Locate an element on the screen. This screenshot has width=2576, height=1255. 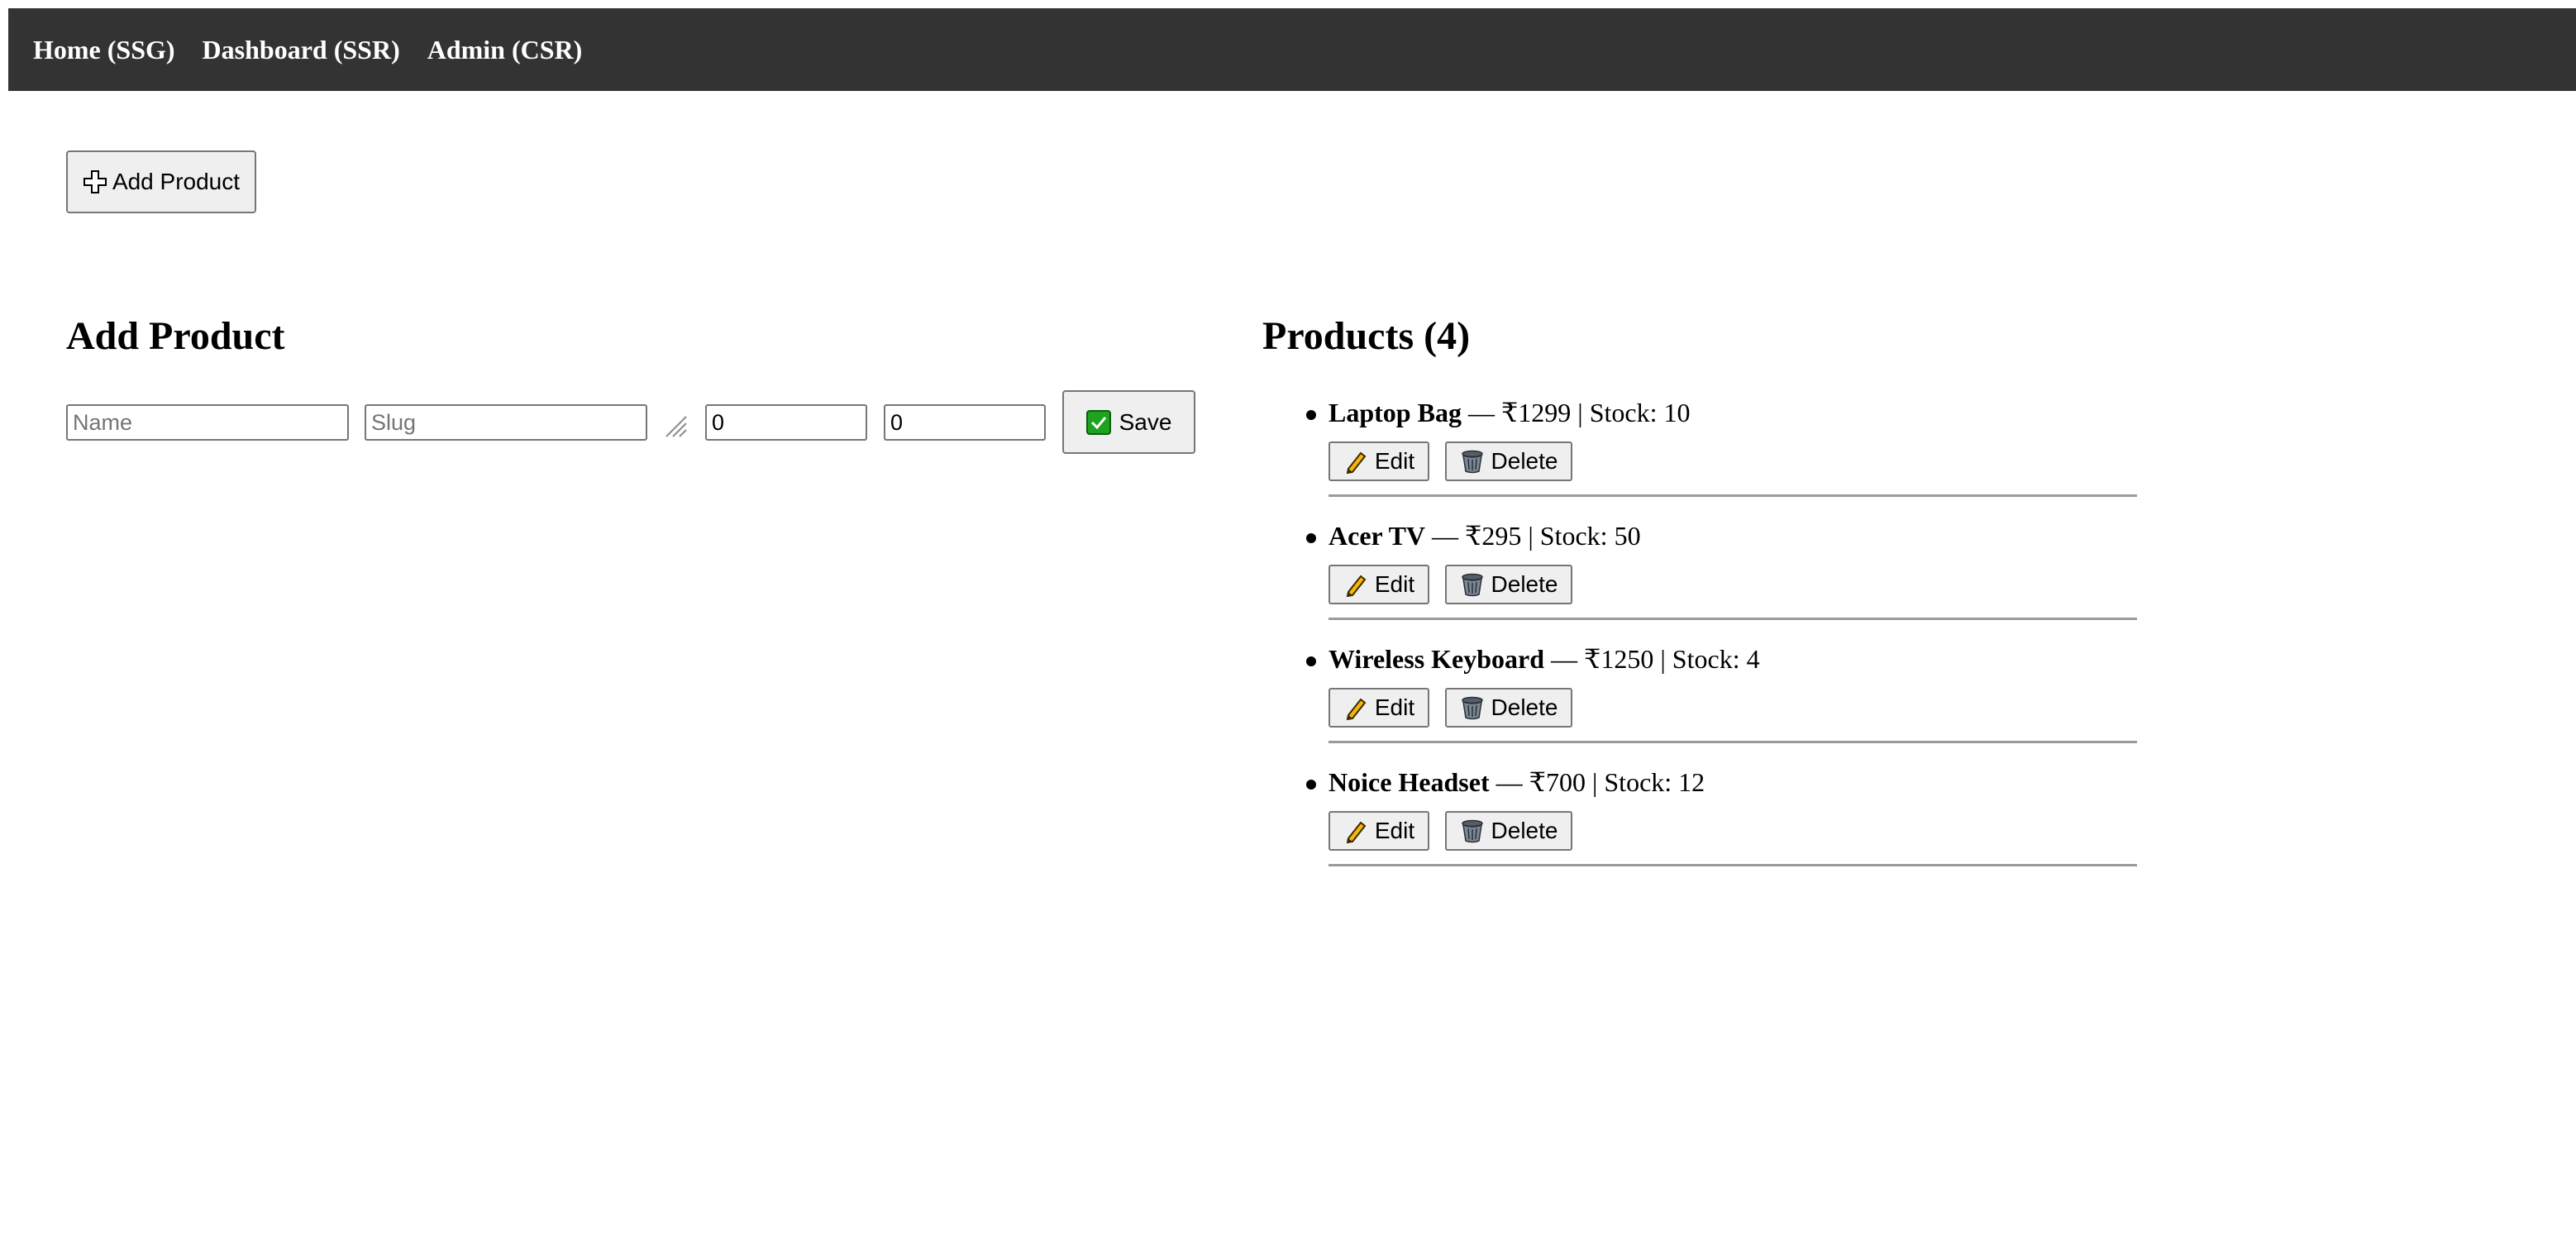
product-details: — ₹295 | Stock: 50 is located at coordinates (1533, 536).